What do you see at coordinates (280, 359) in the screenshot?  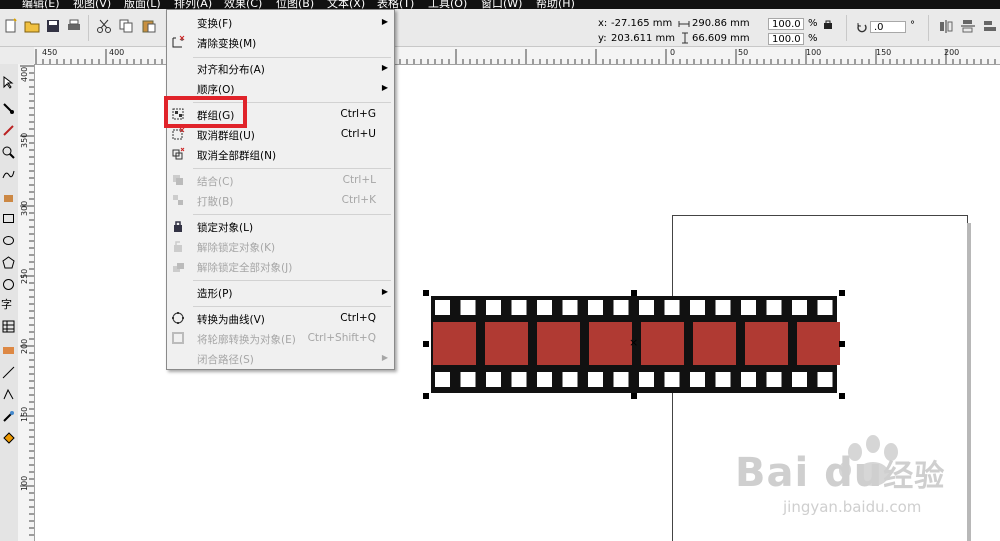 I see `menu-item-close-path: 闭合路径(S) ▶` at bounding box center [280, 359].